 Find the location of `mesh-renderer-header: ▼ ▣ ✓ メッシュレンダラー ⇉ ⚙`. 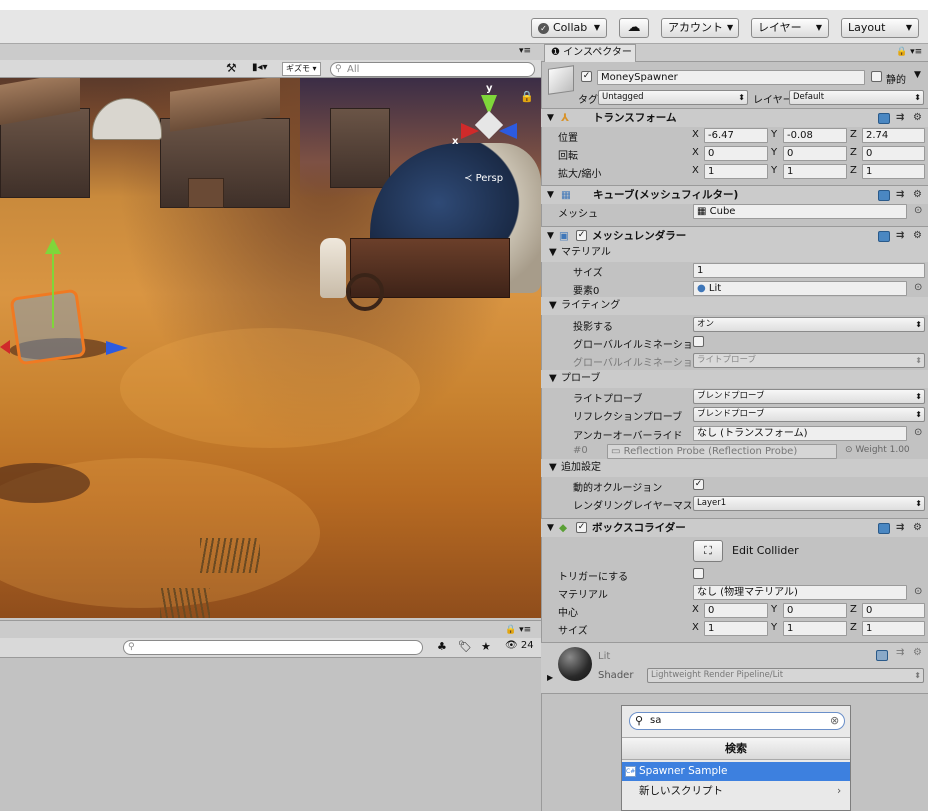

mesh-renderer-header: ▼ ▣ ✓ メッシュレンダラー ⇉ ⚙ is located at coordinates (734, 235).